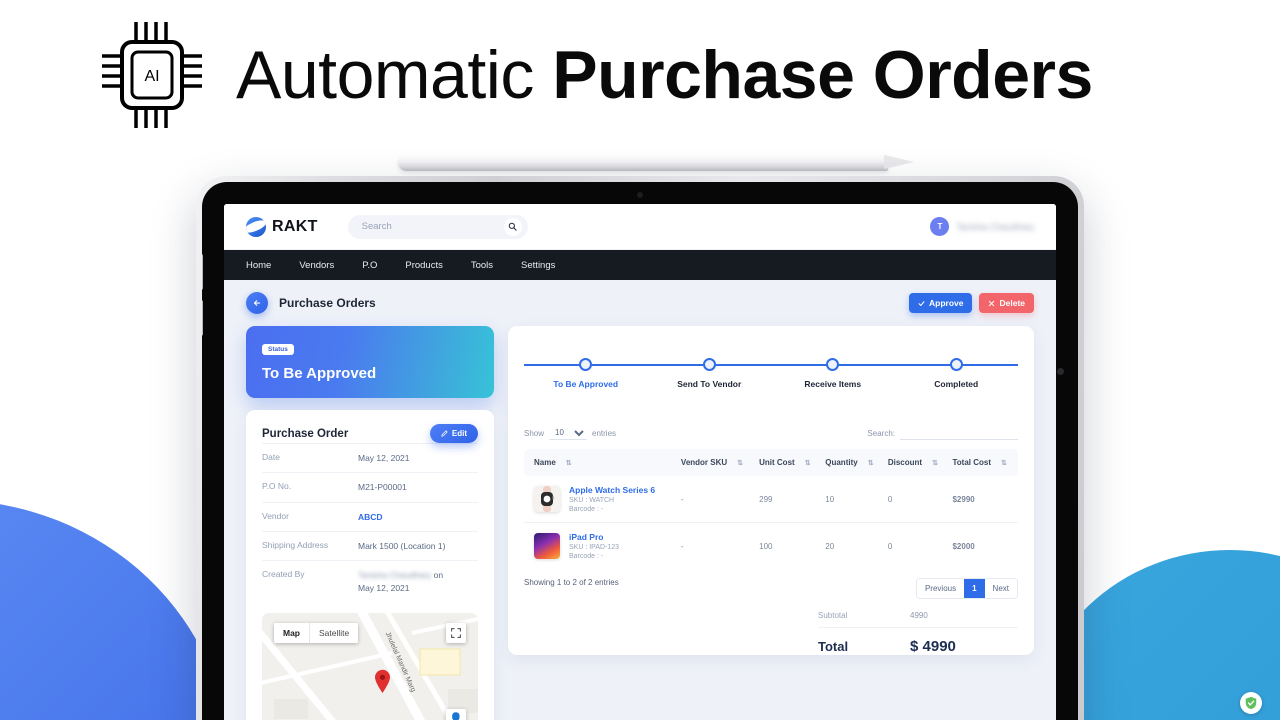 This screenshot has width=1280, height=720. Describe the element at coordinates (612, 490) in the screenshot. I see `product-name: Apple Watch Series 6` at that location.